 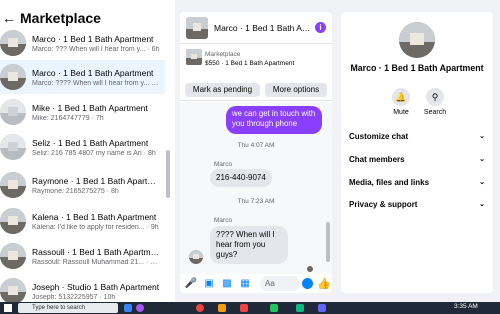 I want to click on avatar, so click(x=196, y=257).